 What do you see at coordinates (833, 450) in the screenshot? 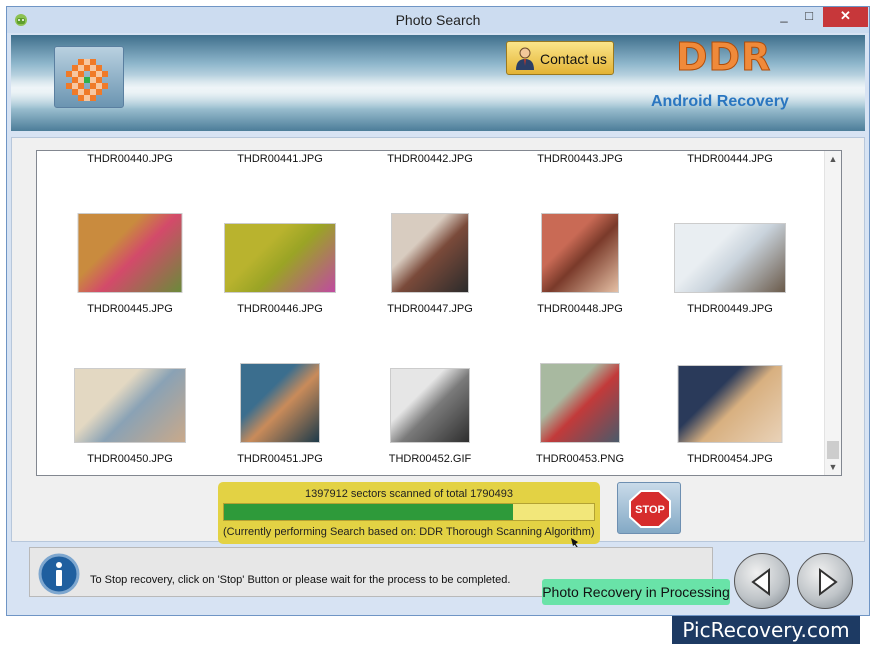
I see `scroll-thumb` at bounding box center [833, 450].